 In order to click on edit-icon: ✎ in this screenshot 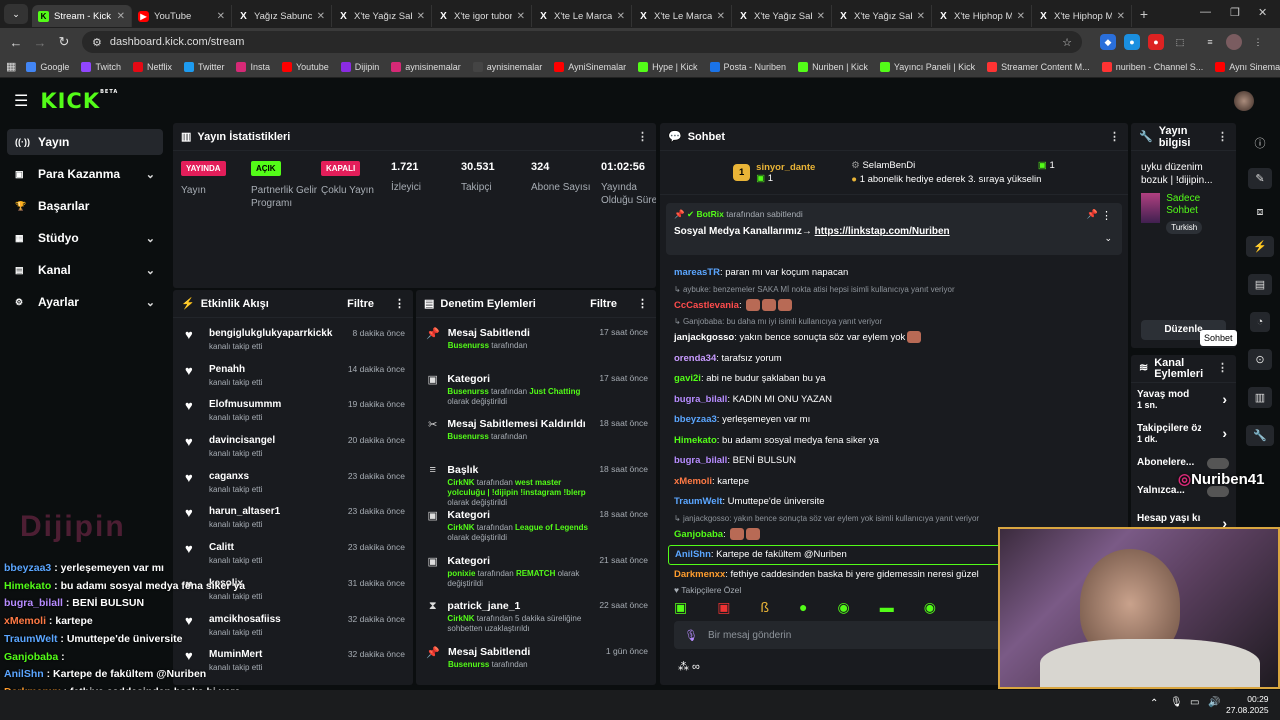, I will do `click(1260, 178)`.